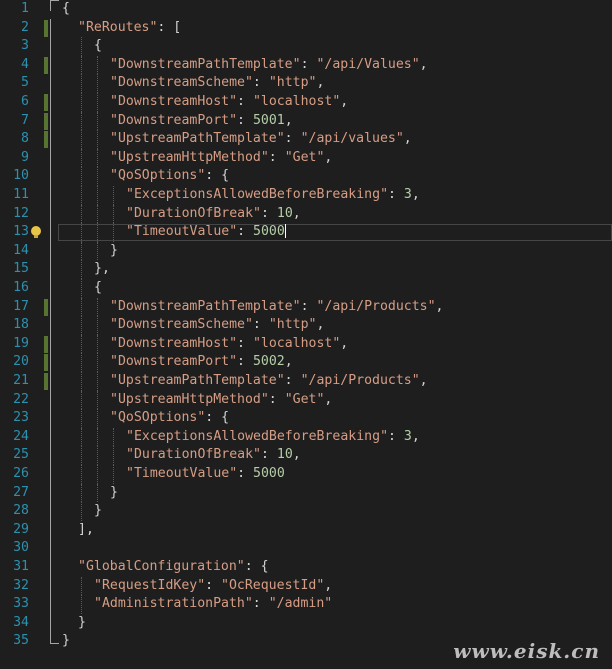 The image size is (612, 669). Describe the element at coordinates (306, 288) in the screenshot. I see `code-line: 16 {` at that location.